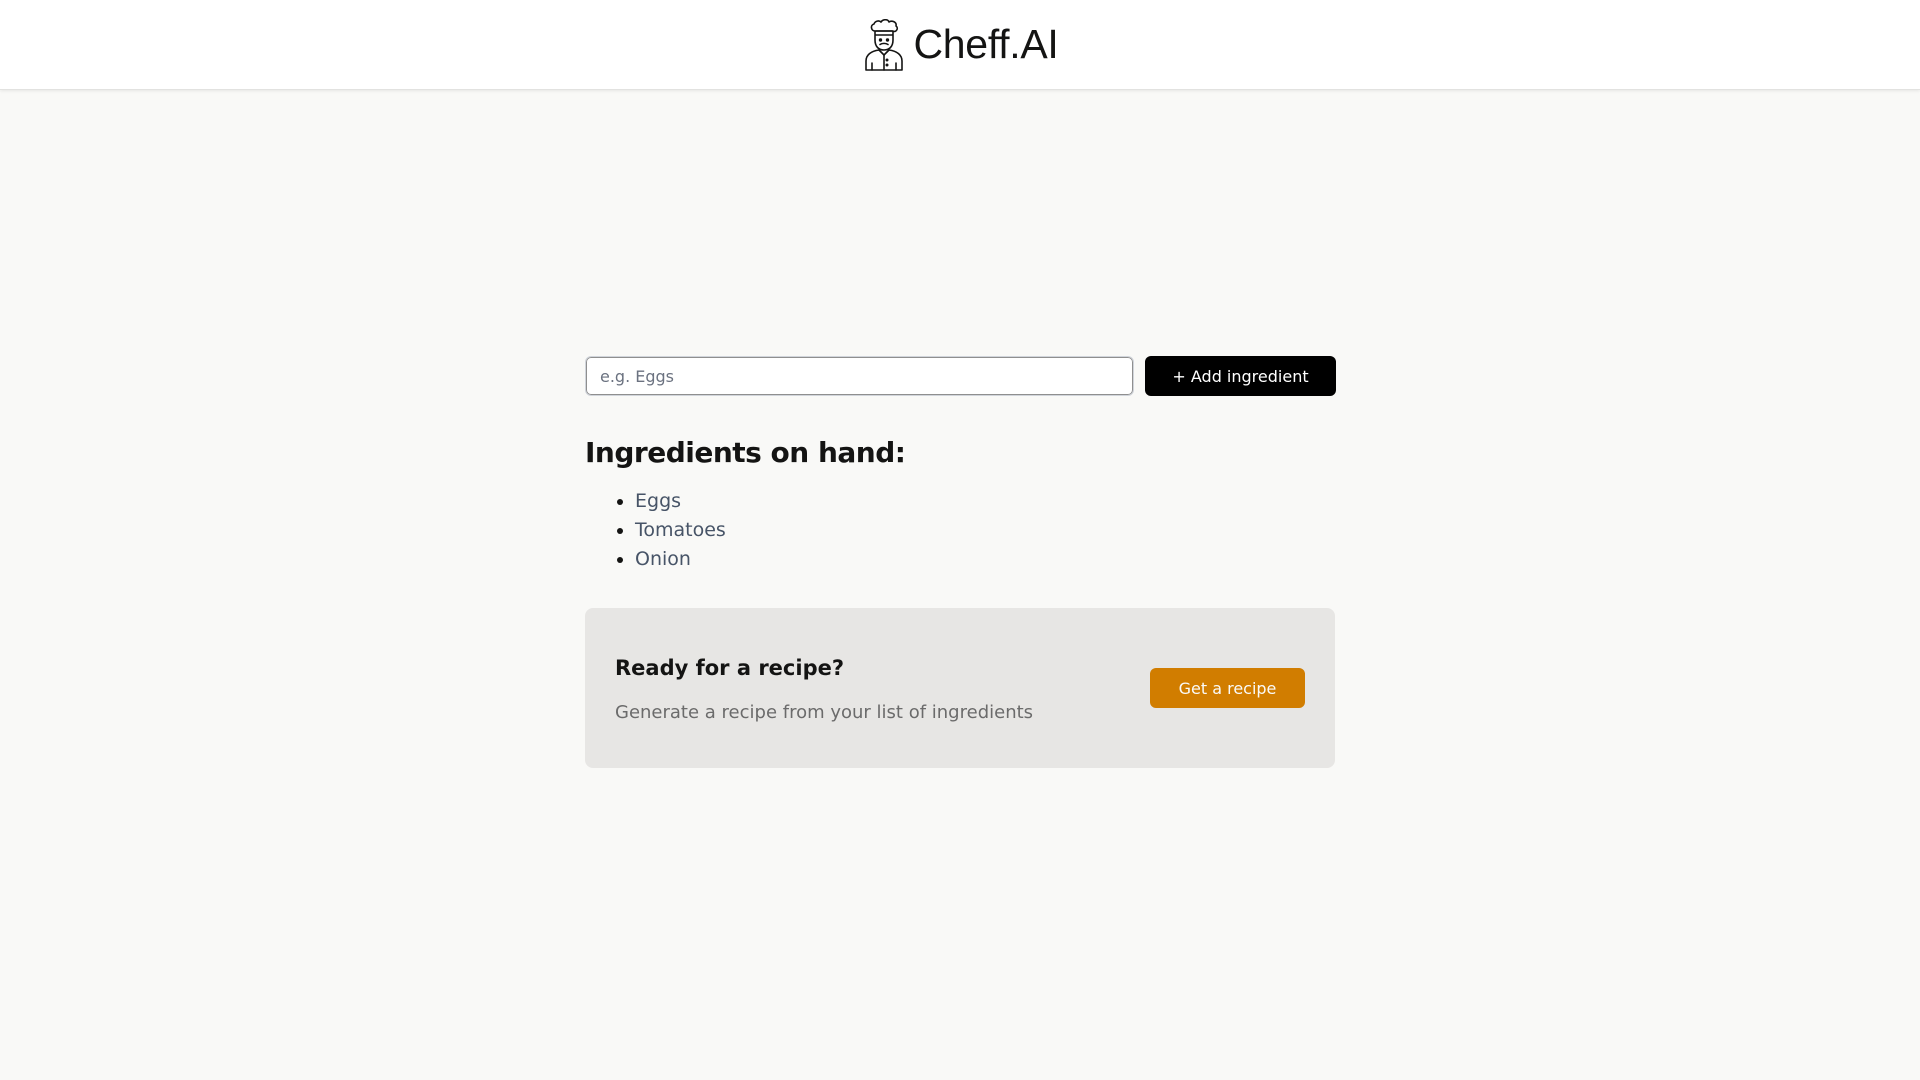 This screenshot has height=1080, width=1920. I want to click on ingredient-input, so click(859, 376).